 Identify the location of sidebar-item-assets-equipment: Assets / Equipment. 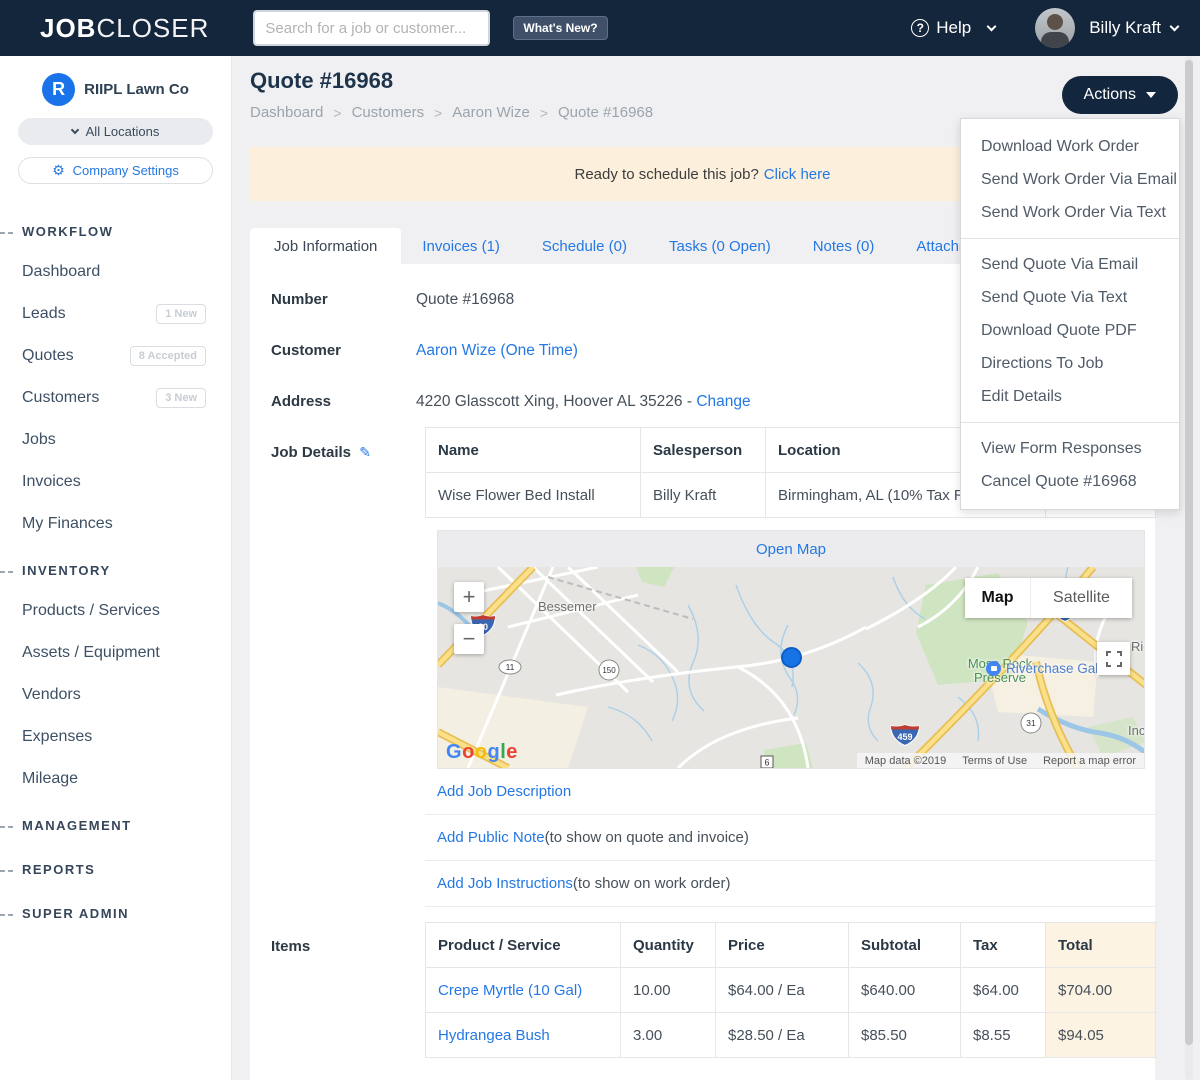
(115, 653).